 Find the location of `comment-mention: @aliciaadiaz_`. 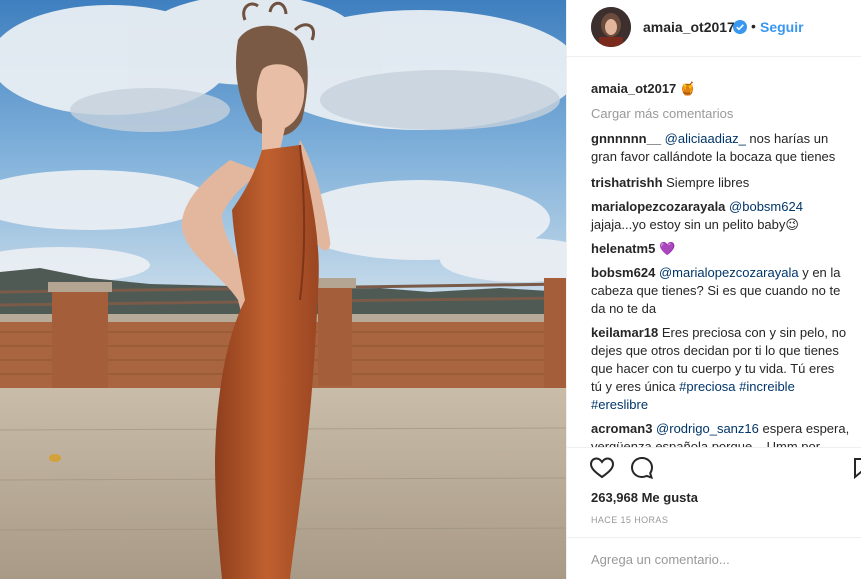

comment-mention: @aliciaadiaz_ is located at coordinates (705, 138).